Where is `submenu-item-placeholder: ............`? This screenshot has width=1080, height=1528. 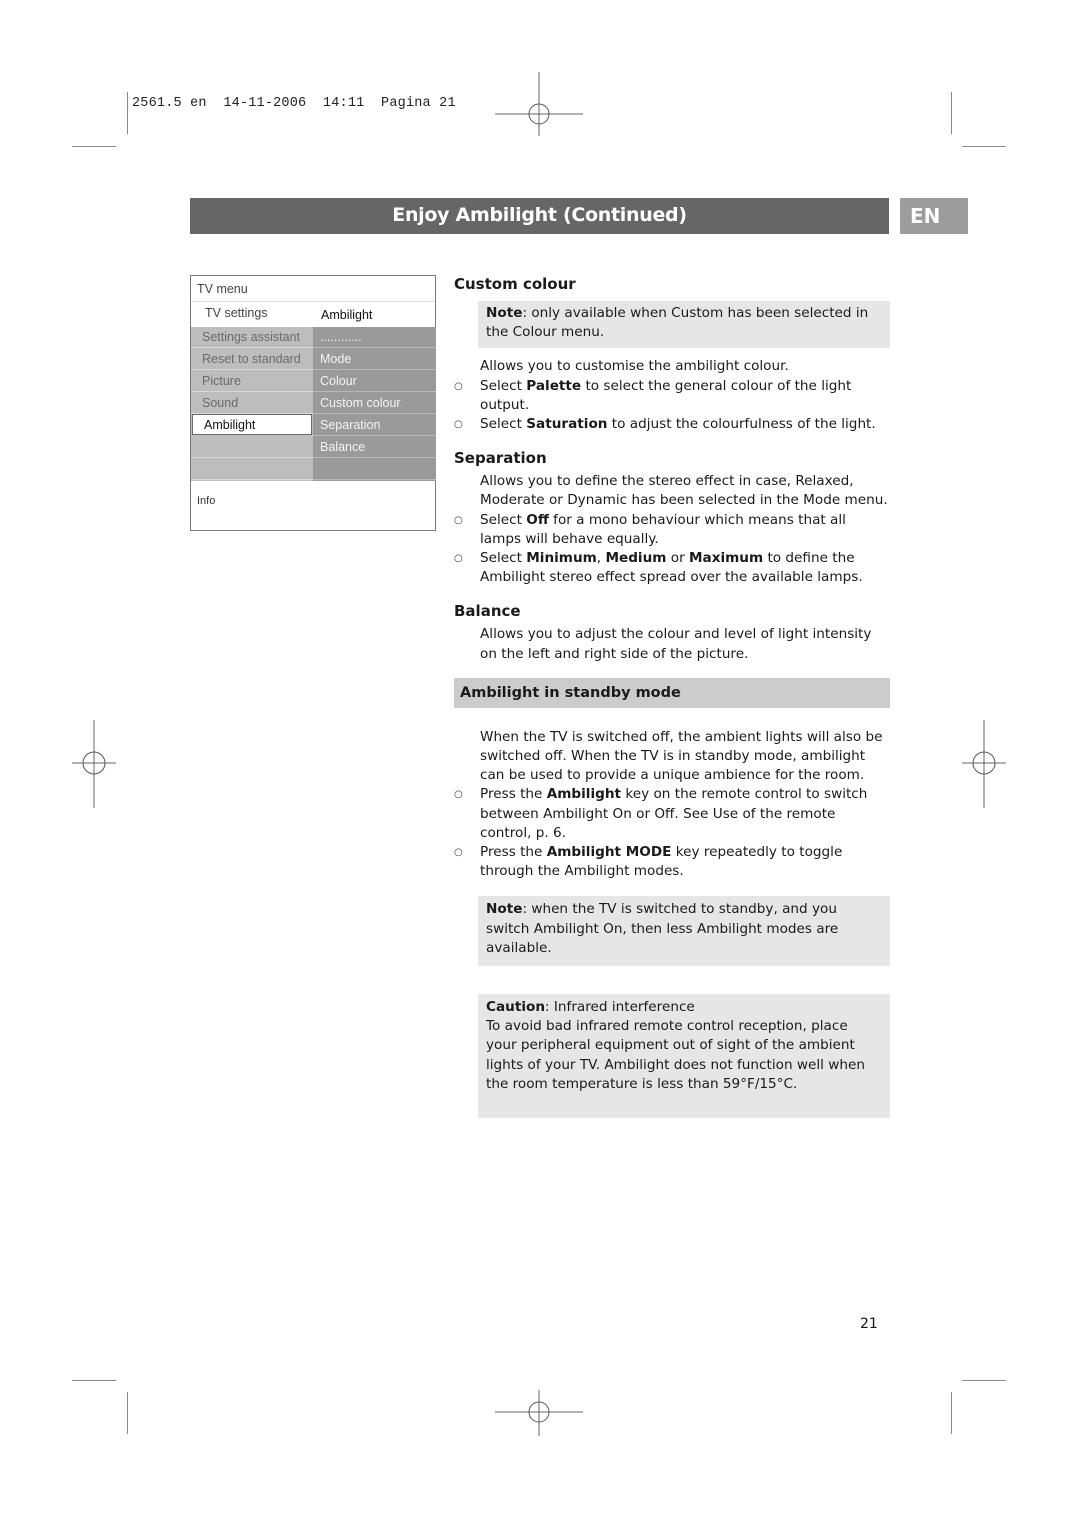
submenu-item-placeholder: ............ is located at coordinates (374, 337).